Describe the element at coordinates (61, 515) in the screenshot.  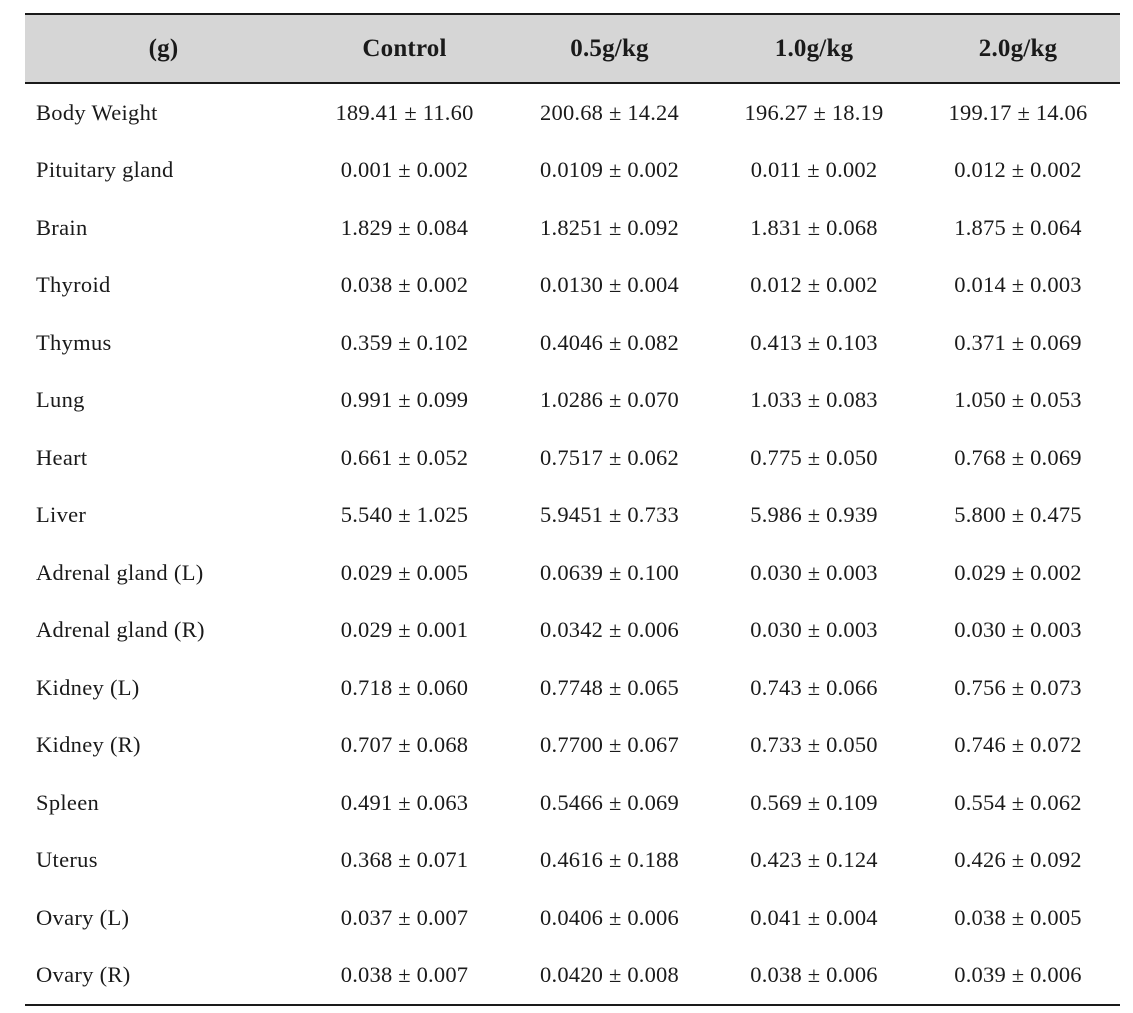
I see `row-label: Liver` at that location.